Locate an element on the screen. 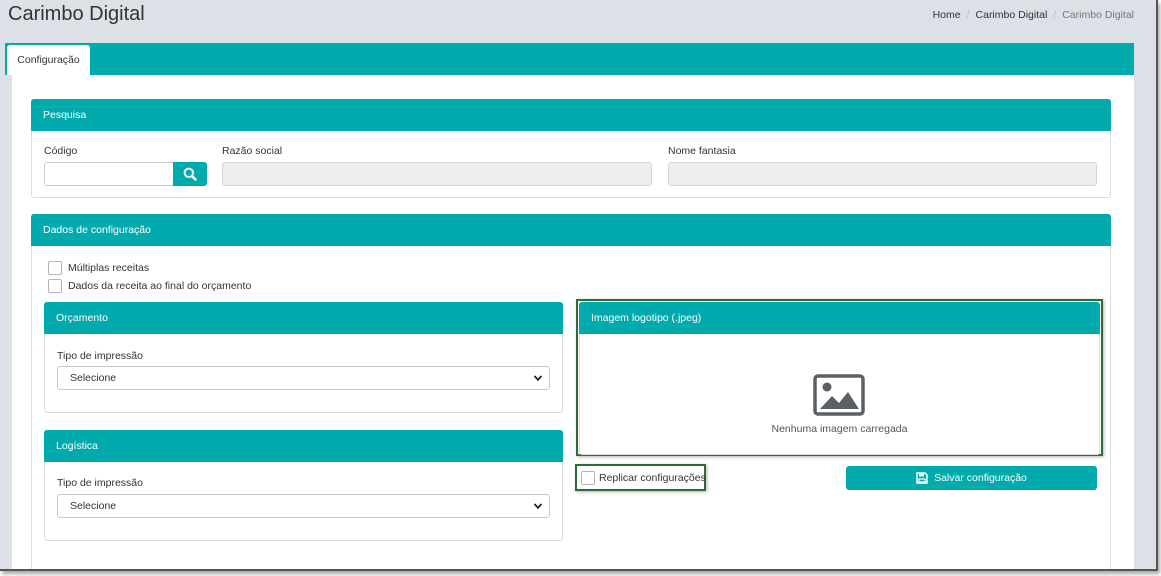 The height and width of the screenshot is (576, 1161). multiplas-receitas-checkbox is located at coordinates (55, 268).